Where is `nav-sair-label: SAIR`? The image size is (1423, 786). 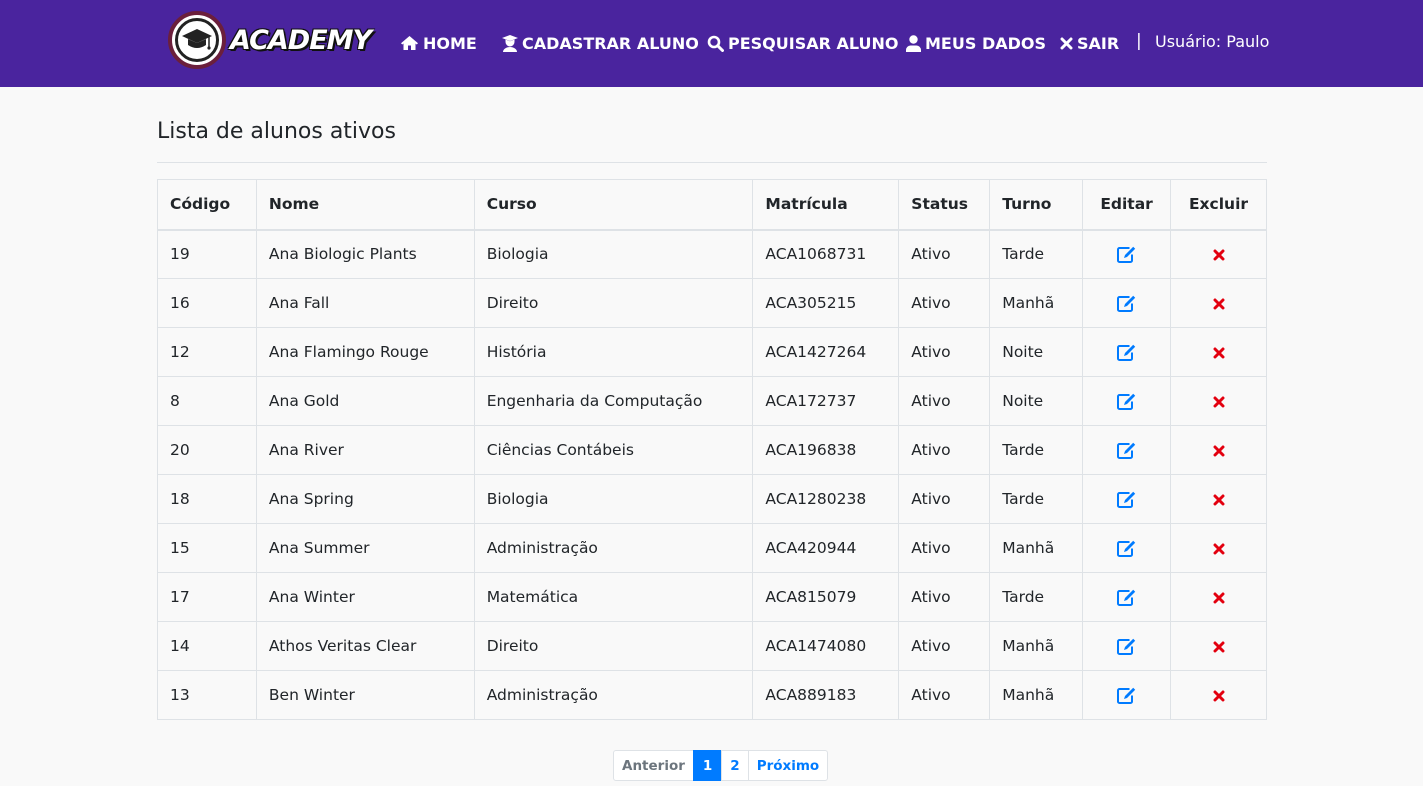 nav-sair-label: SAIR is located at coordinates (1098, 43).